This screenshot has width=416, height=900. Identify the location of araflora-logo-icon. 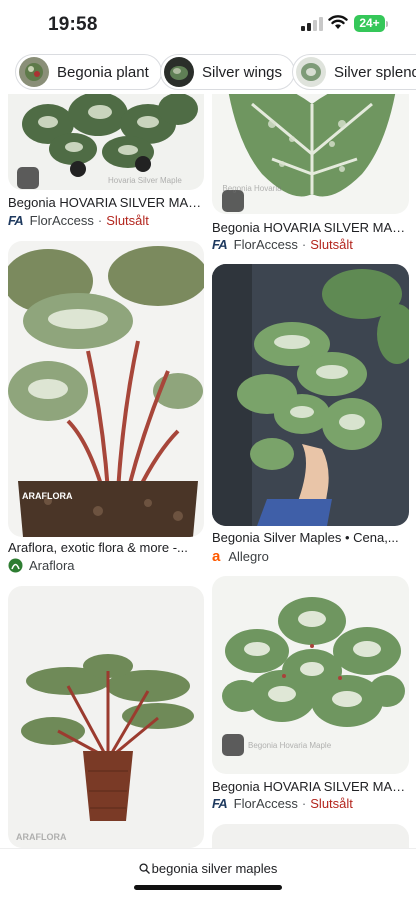
(15, 565).